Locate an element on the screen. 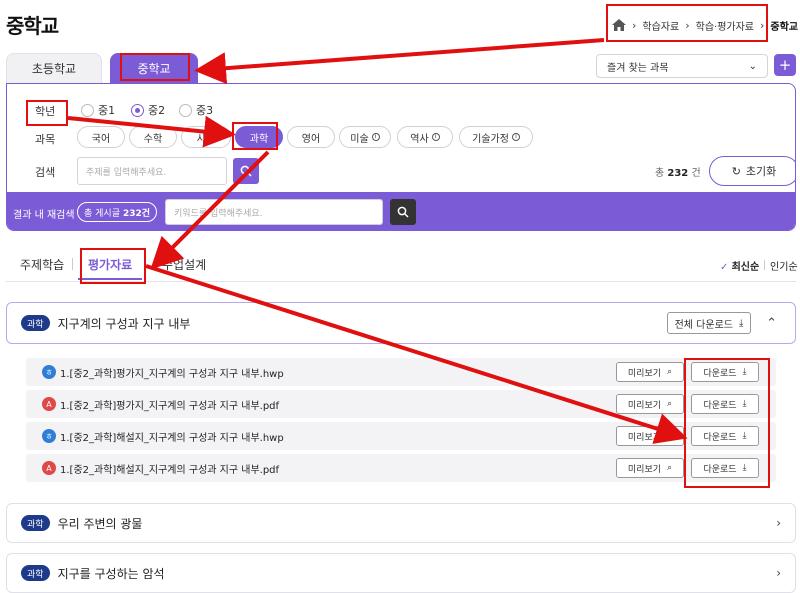 The height and width of the screenshot is (593, 800). subject-art-label: 미술 is located at coordinates (359, 139).